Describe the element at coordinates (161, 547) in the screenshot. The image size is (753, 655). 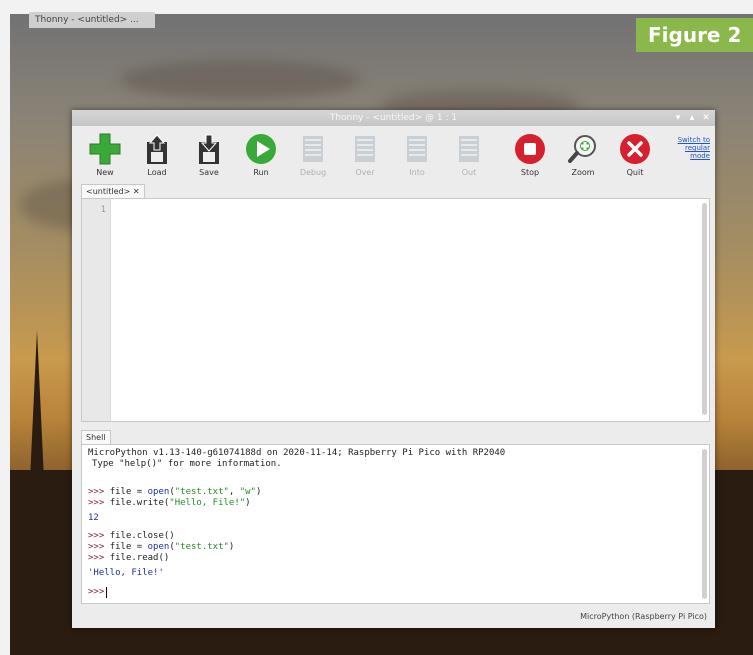
I see `shell-input-line: >>> file = open("test.txt")` at that location.